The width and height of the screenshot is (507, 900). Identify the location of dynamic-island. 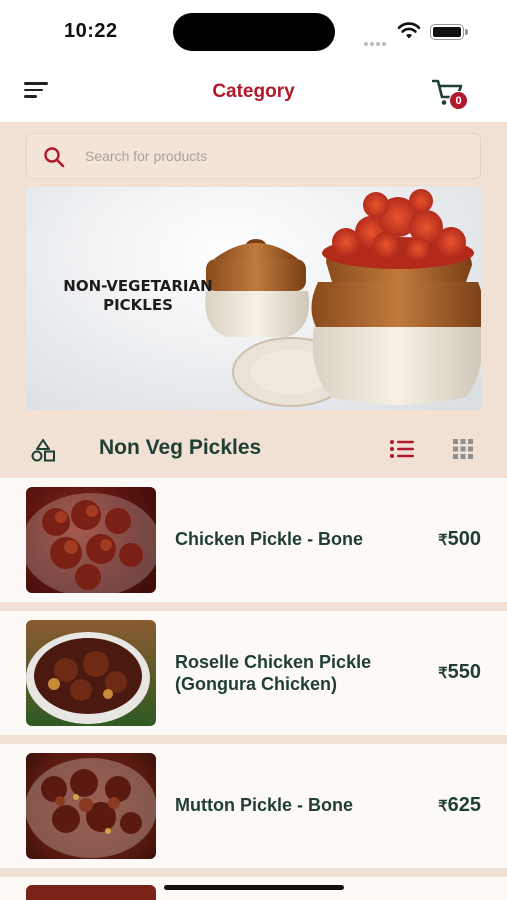
(254, 32).